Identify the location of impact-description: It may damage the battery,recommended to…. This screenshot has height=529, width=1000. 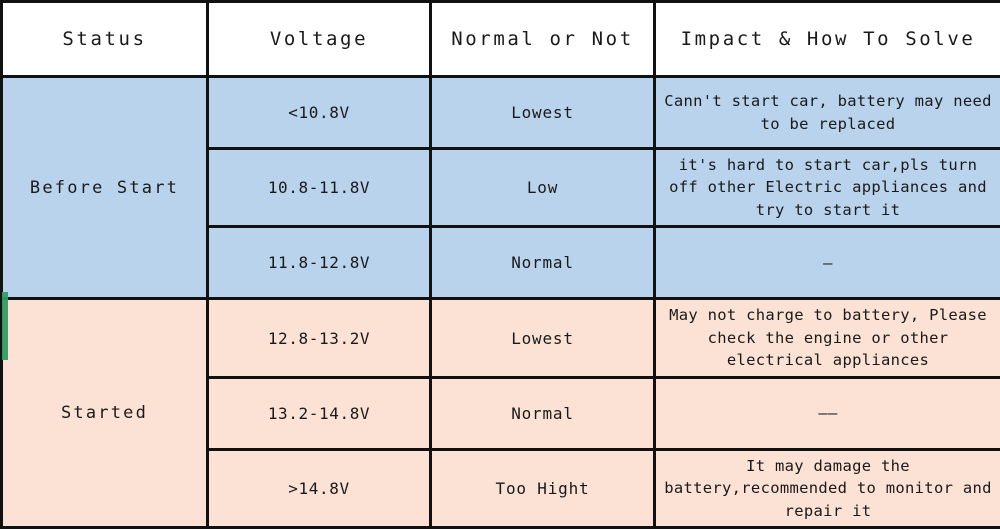
(827, 488).